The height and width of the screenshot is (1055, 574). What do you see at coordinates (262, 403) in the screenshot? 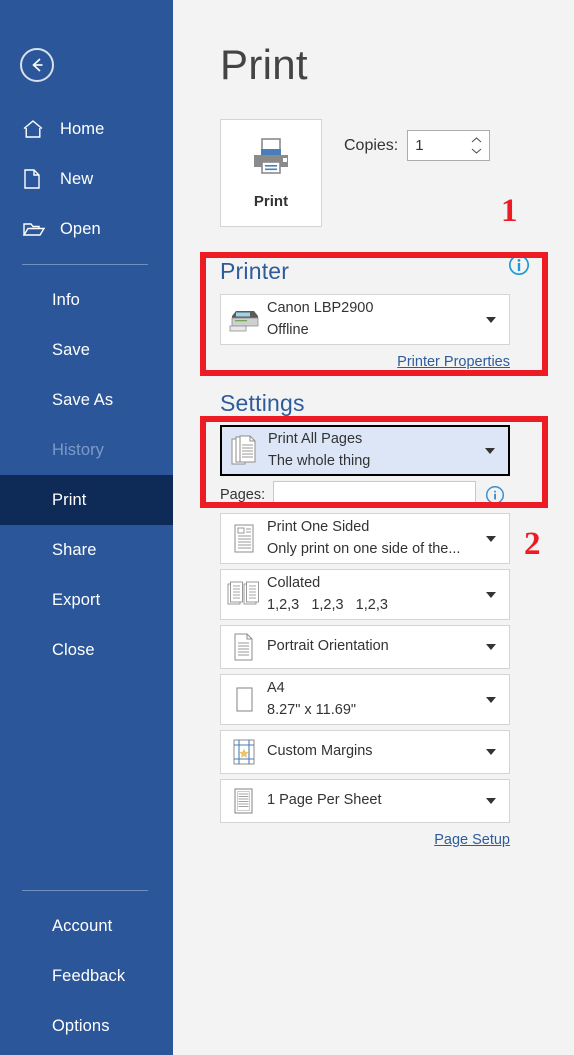
I see `settings-section-heading: Settings` at bounding box center [262, 403].